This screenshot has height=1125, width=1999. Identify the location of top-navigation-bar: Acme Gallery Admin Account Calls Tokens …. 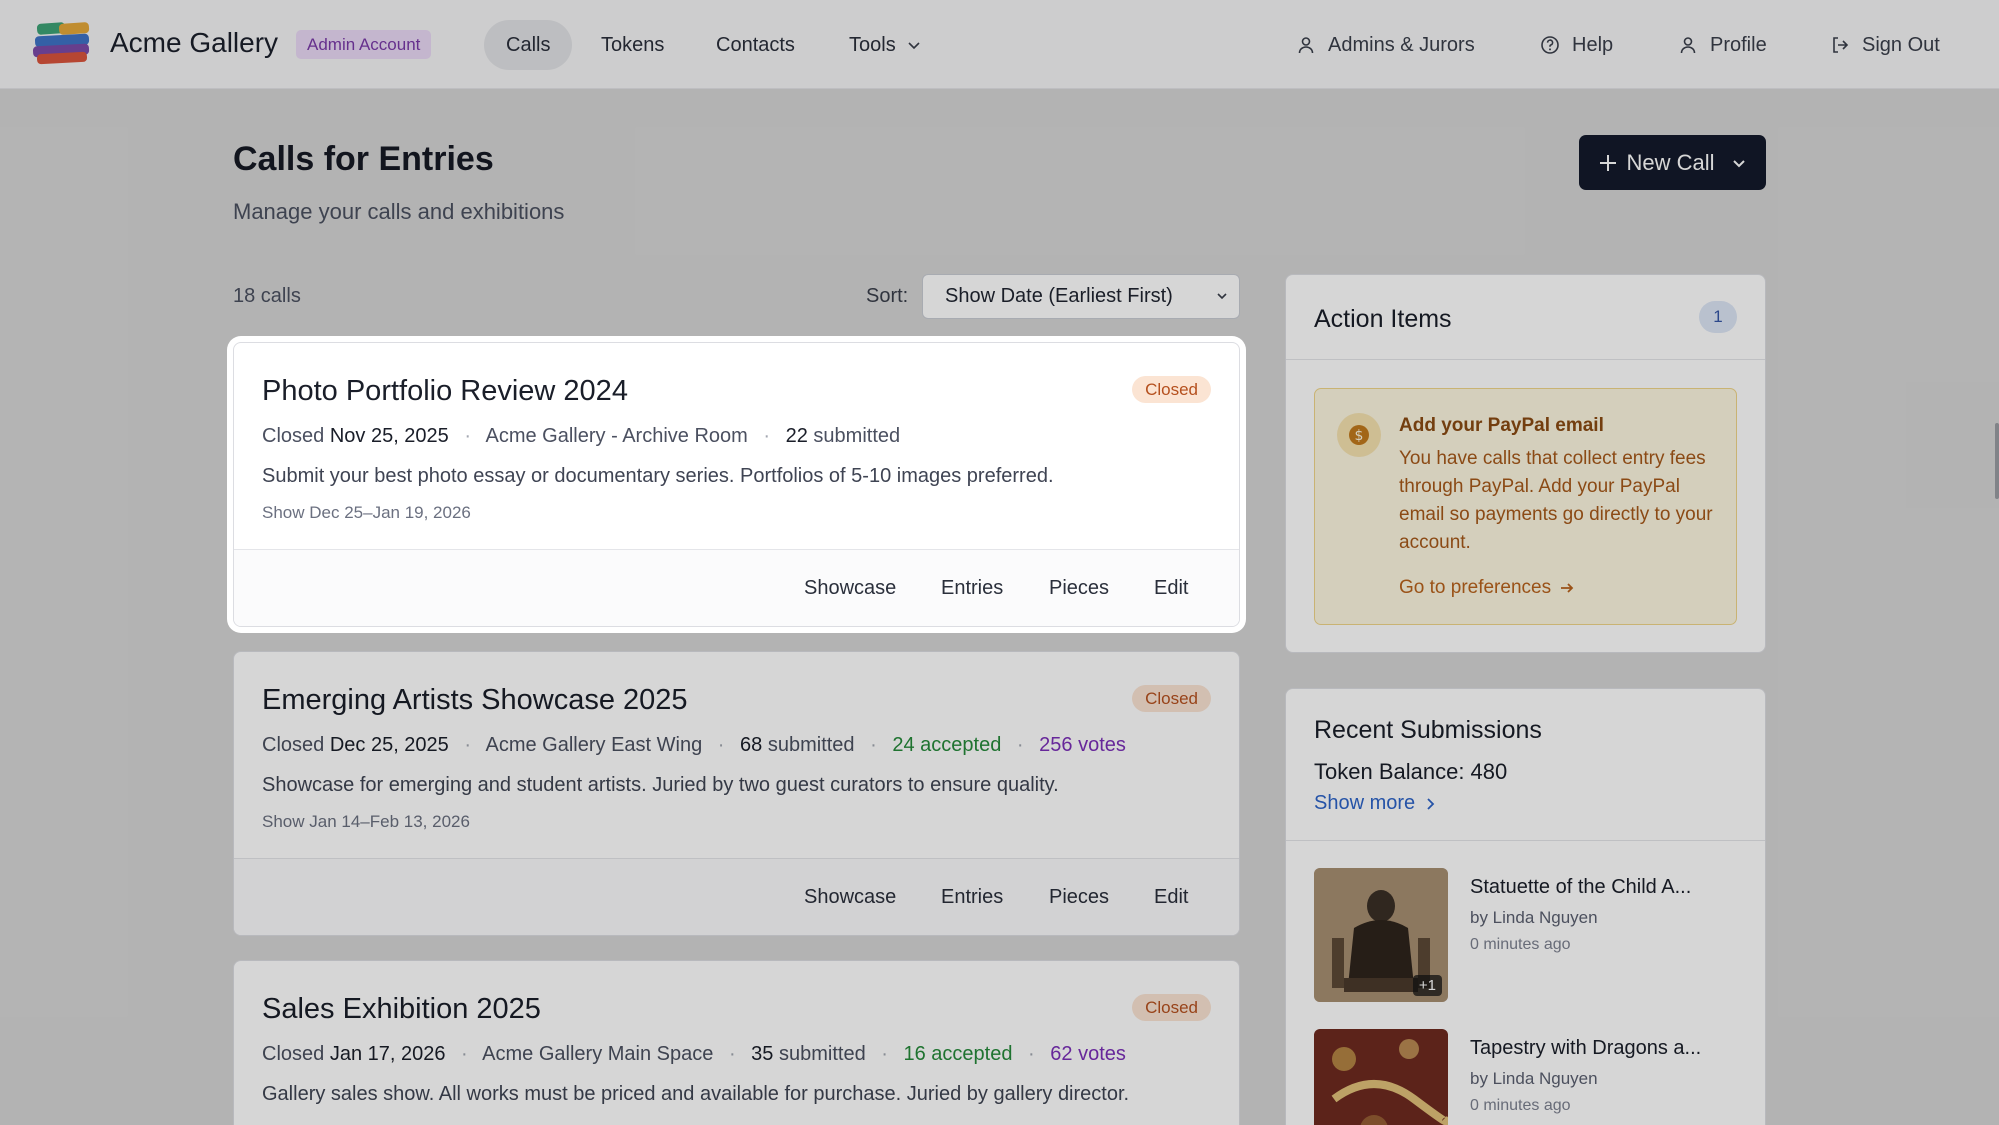
(999, 44).